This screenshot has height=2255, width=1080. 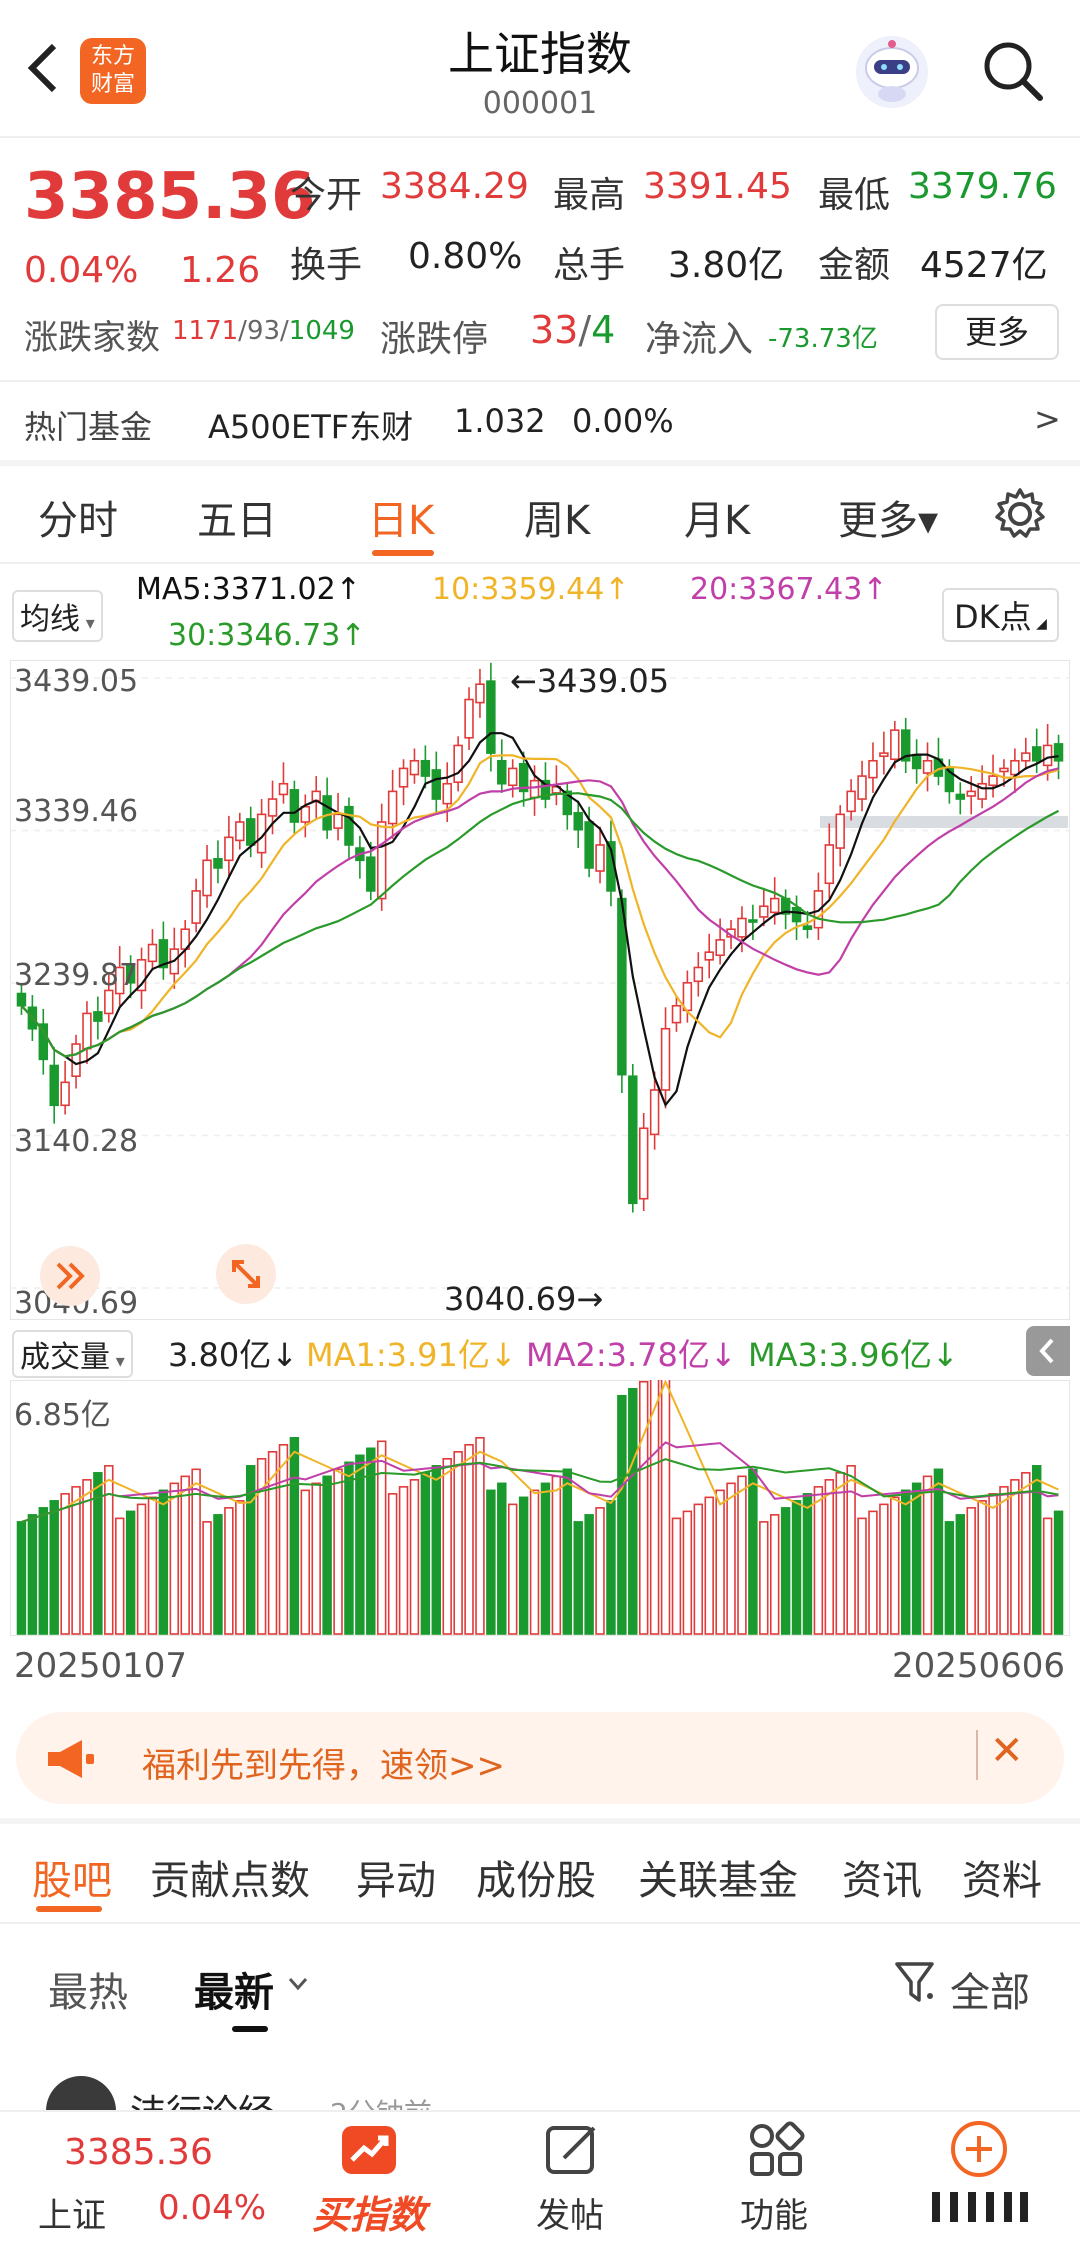 What do you see at coordinates (88, 1989) in the screenshot?
I see `filter-hot: 最热` at bounding box center [88, 1989].